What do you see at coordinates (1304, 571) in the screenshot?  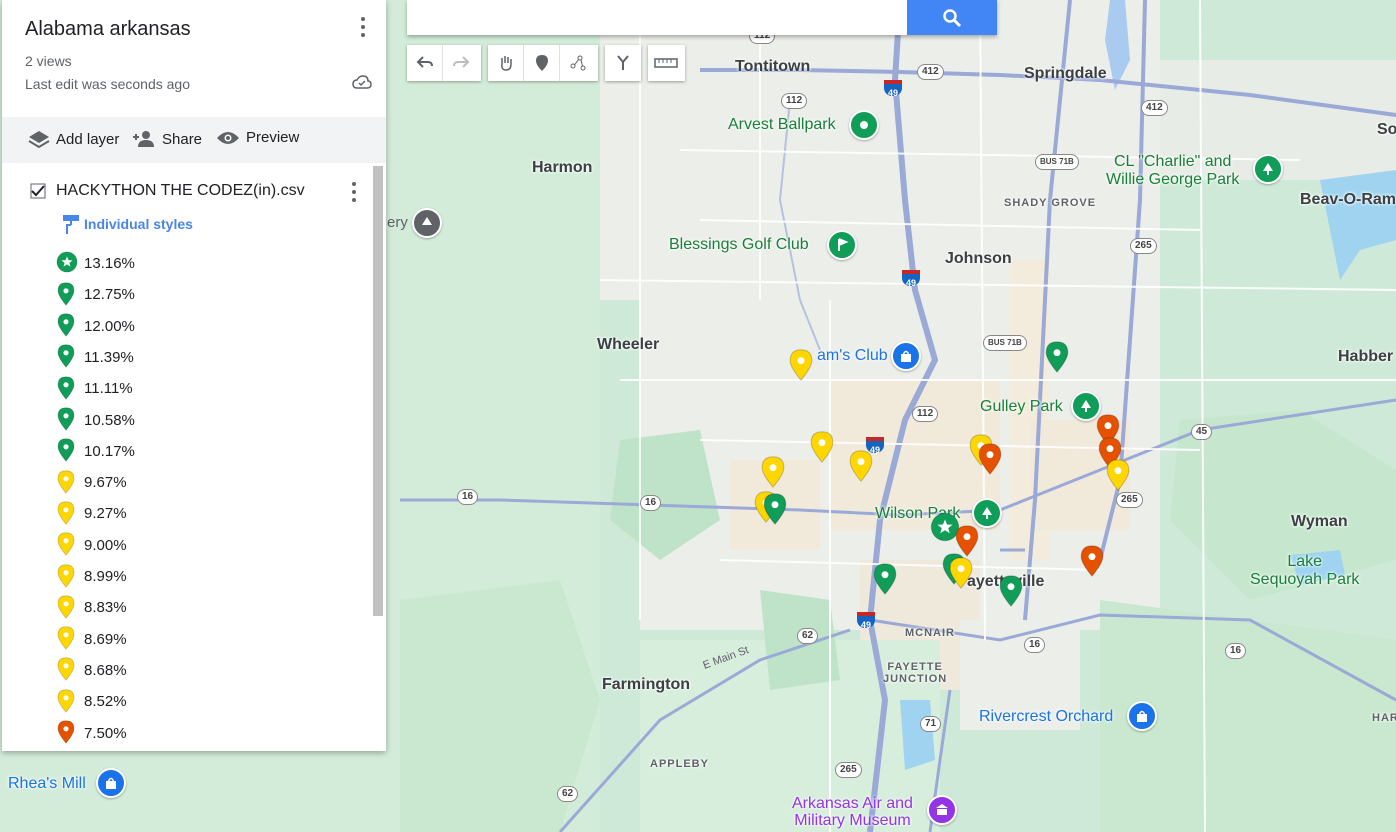 I see `poi-label-lake-sequoyah-park: Lake Sequoyah Park` at bounding box center [1304, 571].